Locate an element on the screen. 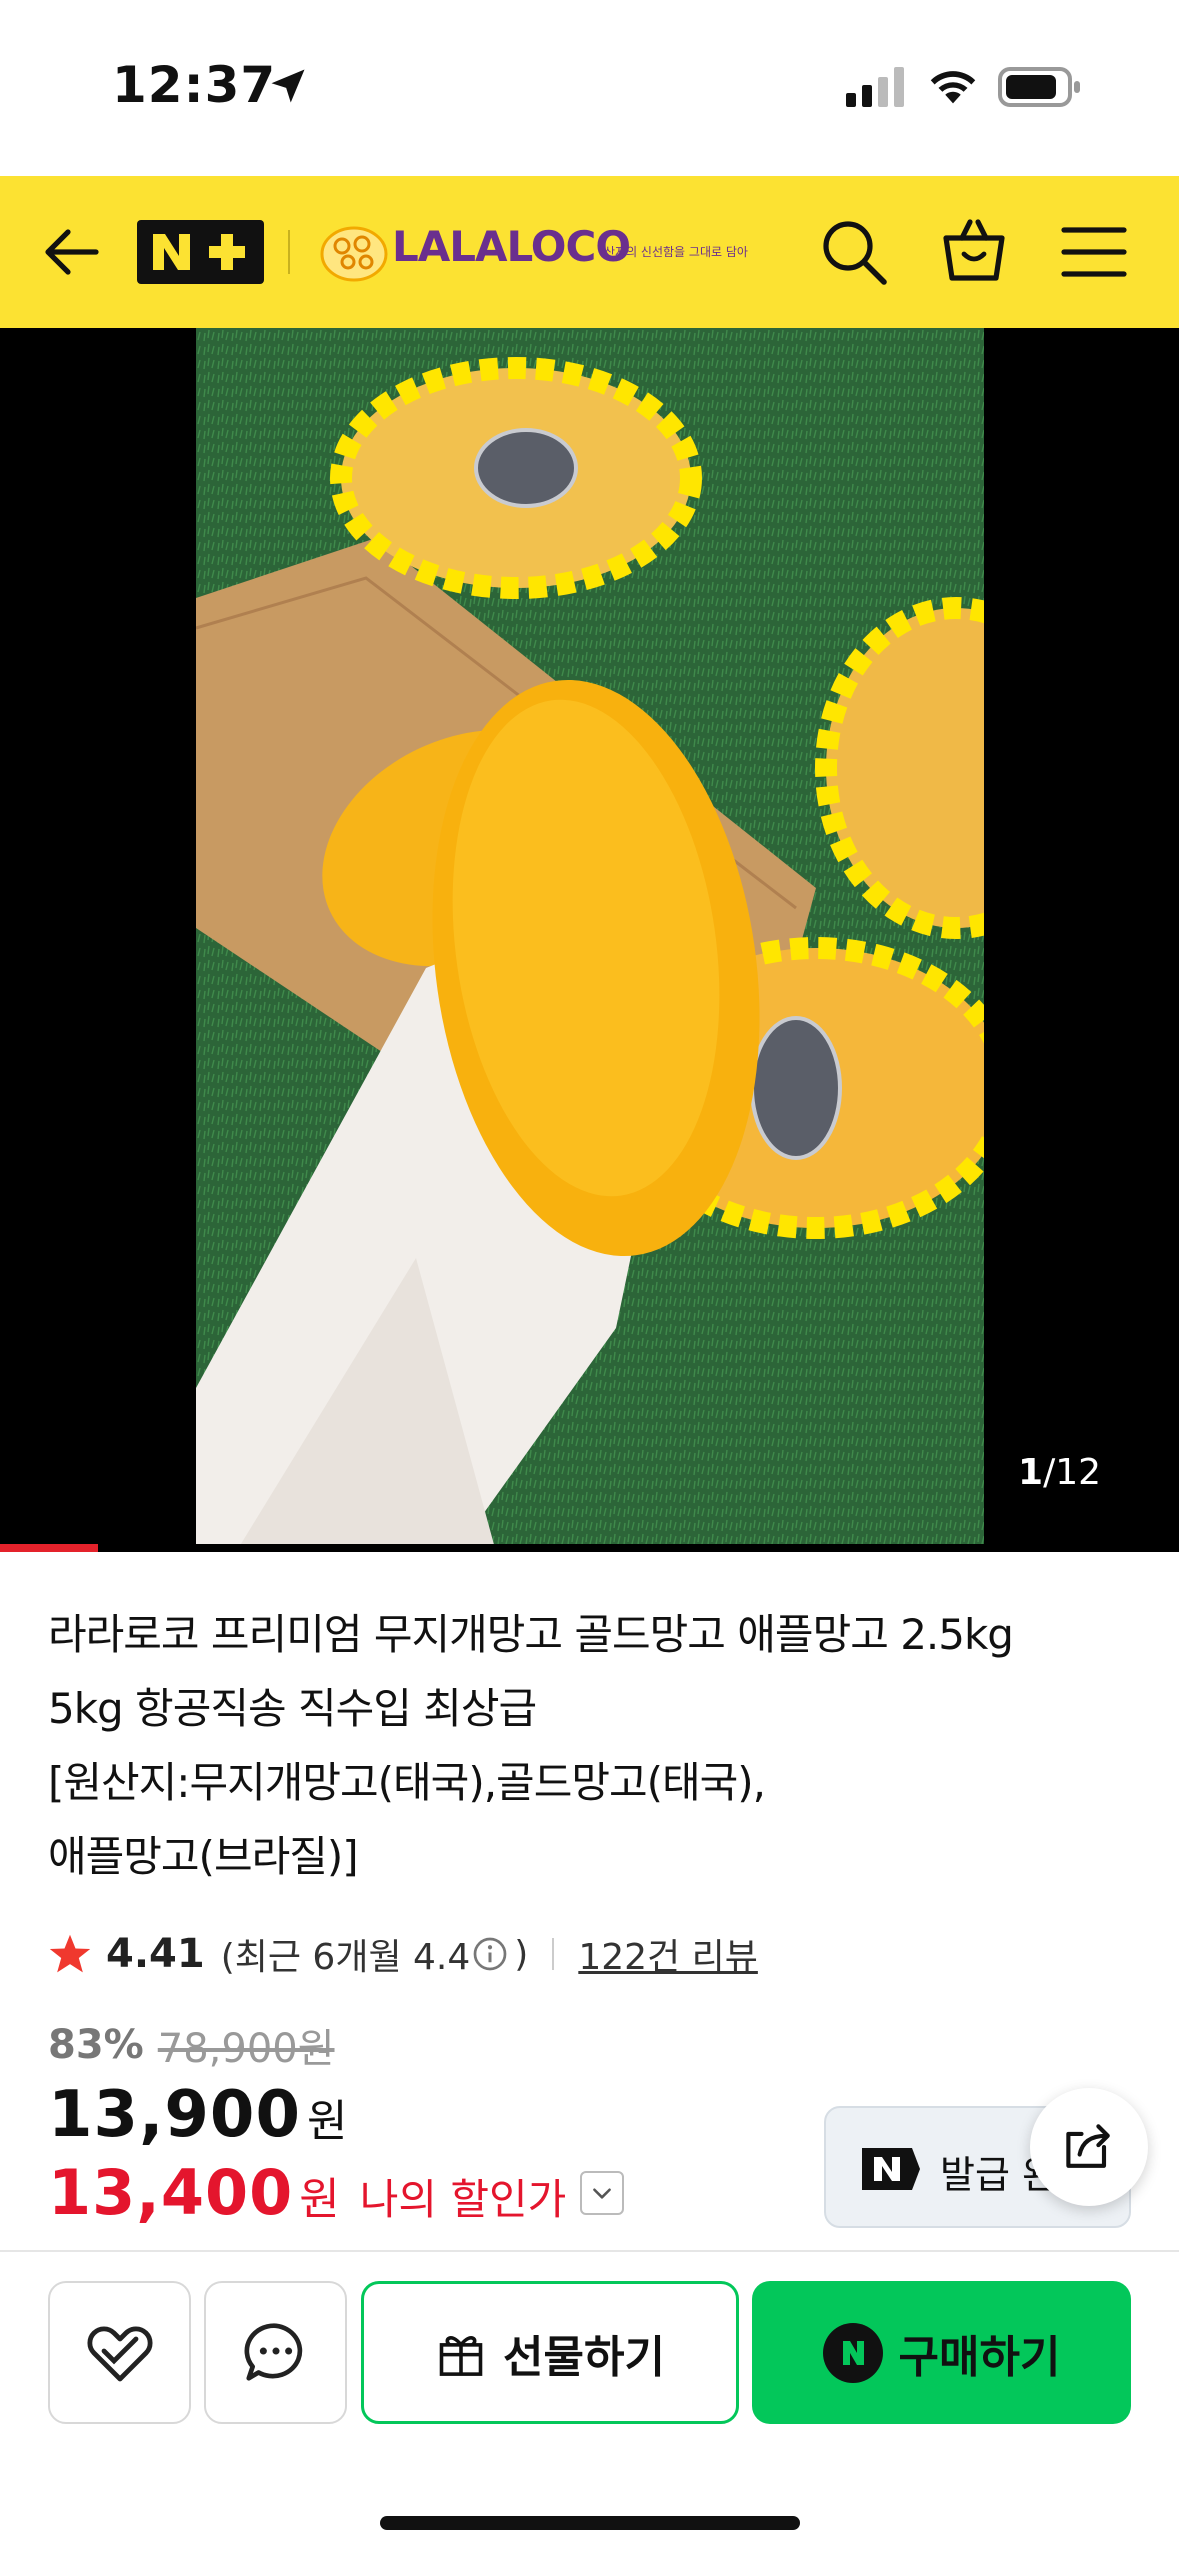  recent-rating: (최근 6개월 4.4 ) is located at coordinates (375, 1954).